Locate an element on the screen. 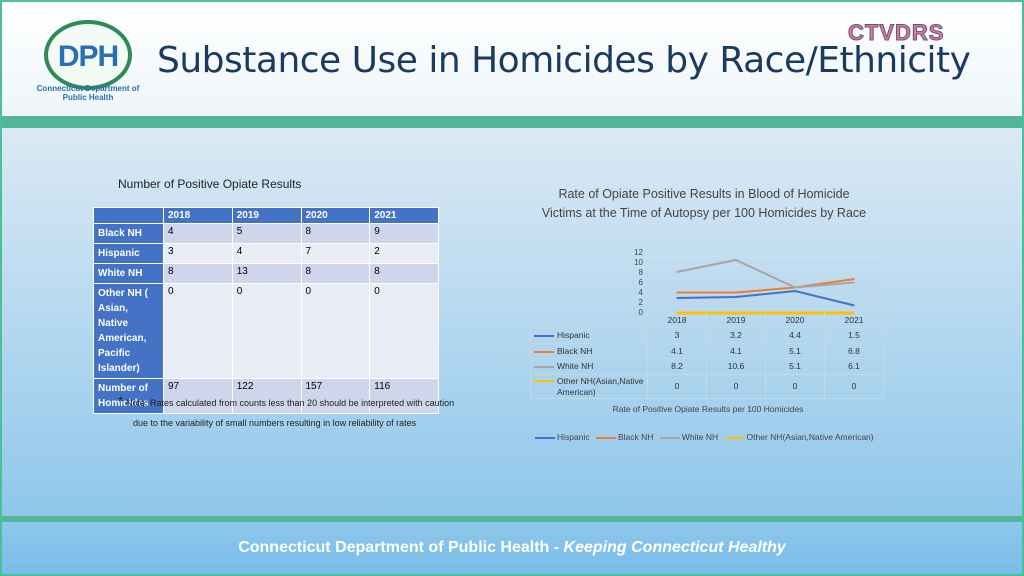 The width and height of the screenshot is (1024, 576). data-label: 1.5 is located at coordinates (854, 335).